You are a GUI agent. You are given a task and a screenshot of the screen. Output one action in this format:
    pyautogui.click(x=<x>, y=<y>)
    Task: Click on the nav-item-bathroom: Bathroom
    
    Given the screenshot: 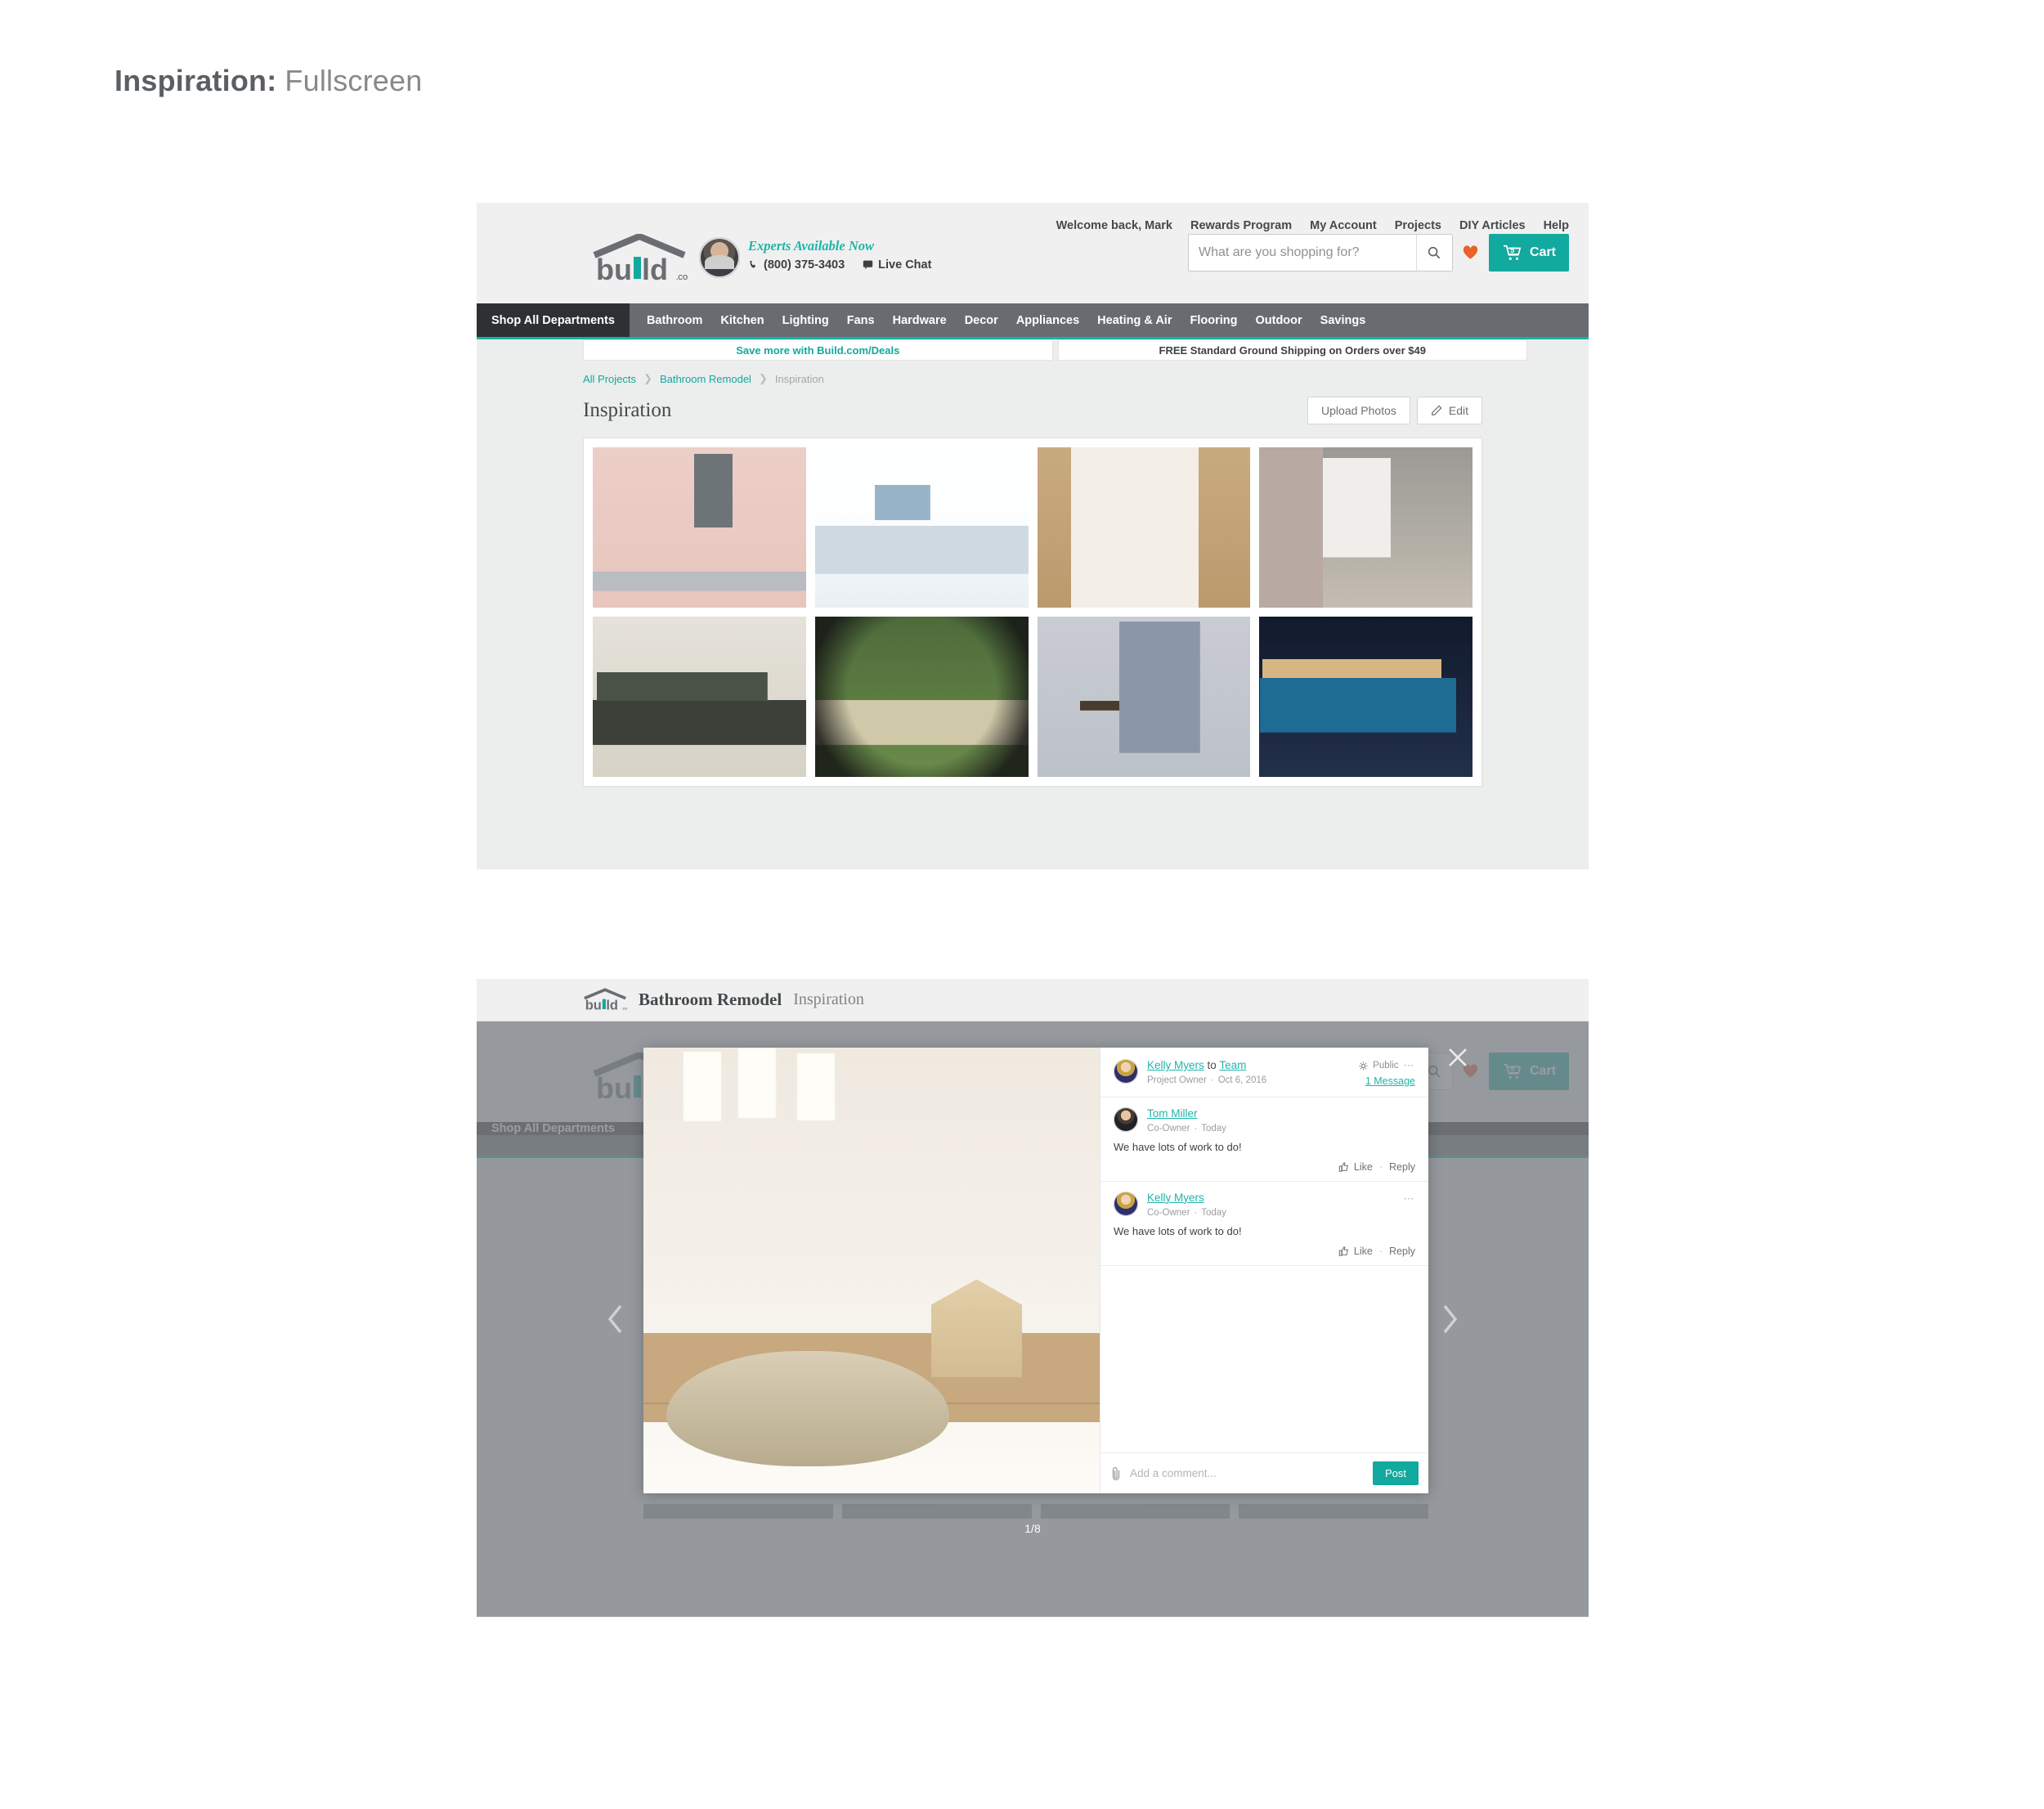 What is the action you would take?
    pyautogui.click(x=674, y=320)
    